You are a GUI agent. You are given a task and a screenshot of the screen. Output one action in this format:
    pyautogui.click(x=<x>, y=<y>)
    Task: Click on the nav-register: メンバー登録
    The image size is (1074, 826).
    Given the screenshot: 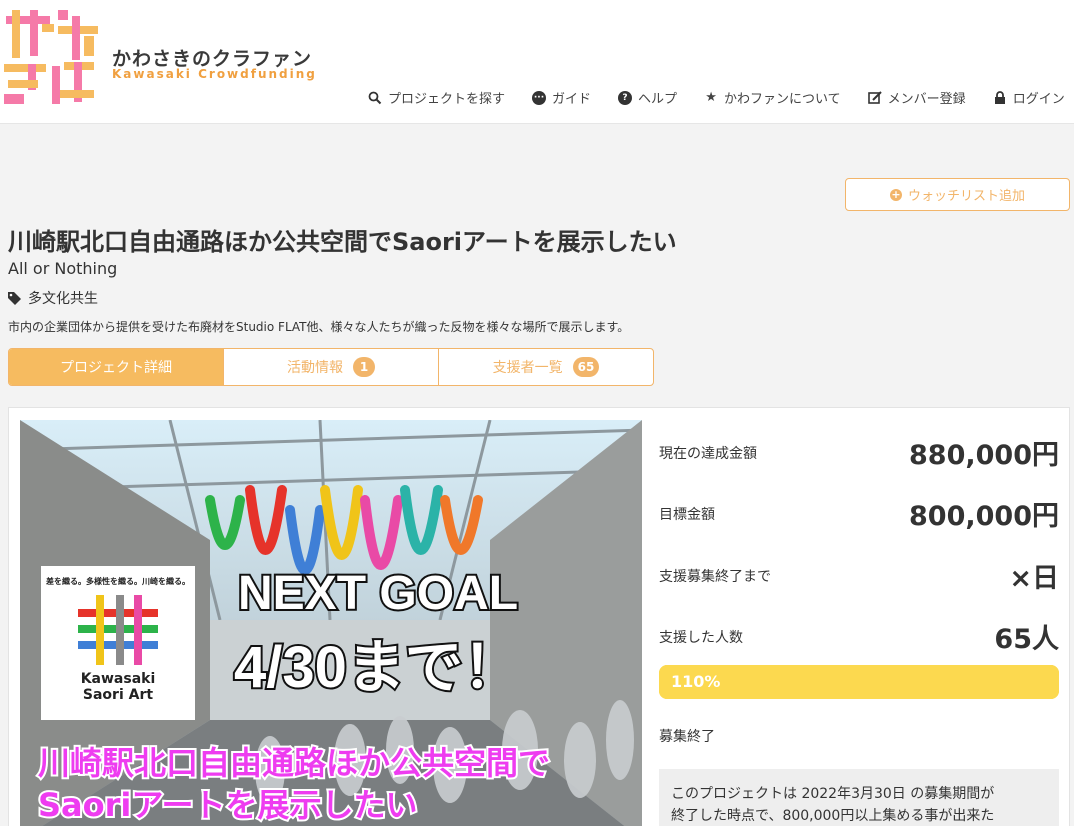 What is the action you would take?
    pyautogui.click(x=916, y=97)
    